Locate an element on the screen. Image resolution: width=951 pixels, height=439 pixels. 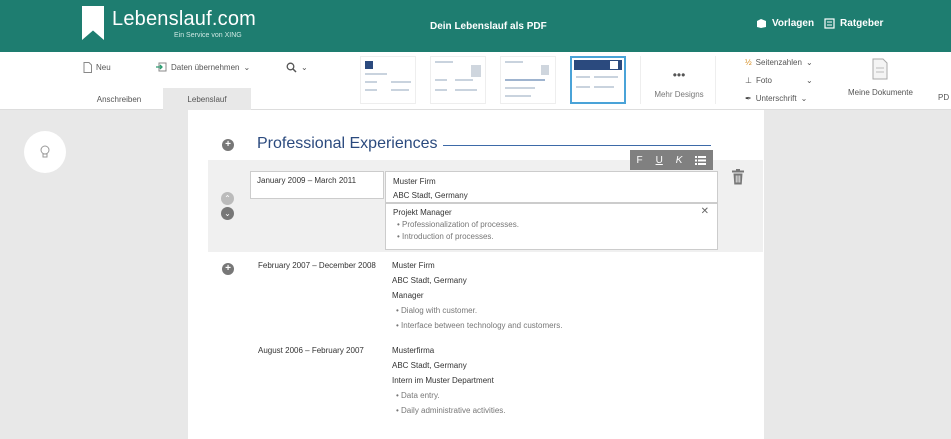
import-data-dropdown: Daten übernehmen ⌄ is located at coordinates (203, 67).